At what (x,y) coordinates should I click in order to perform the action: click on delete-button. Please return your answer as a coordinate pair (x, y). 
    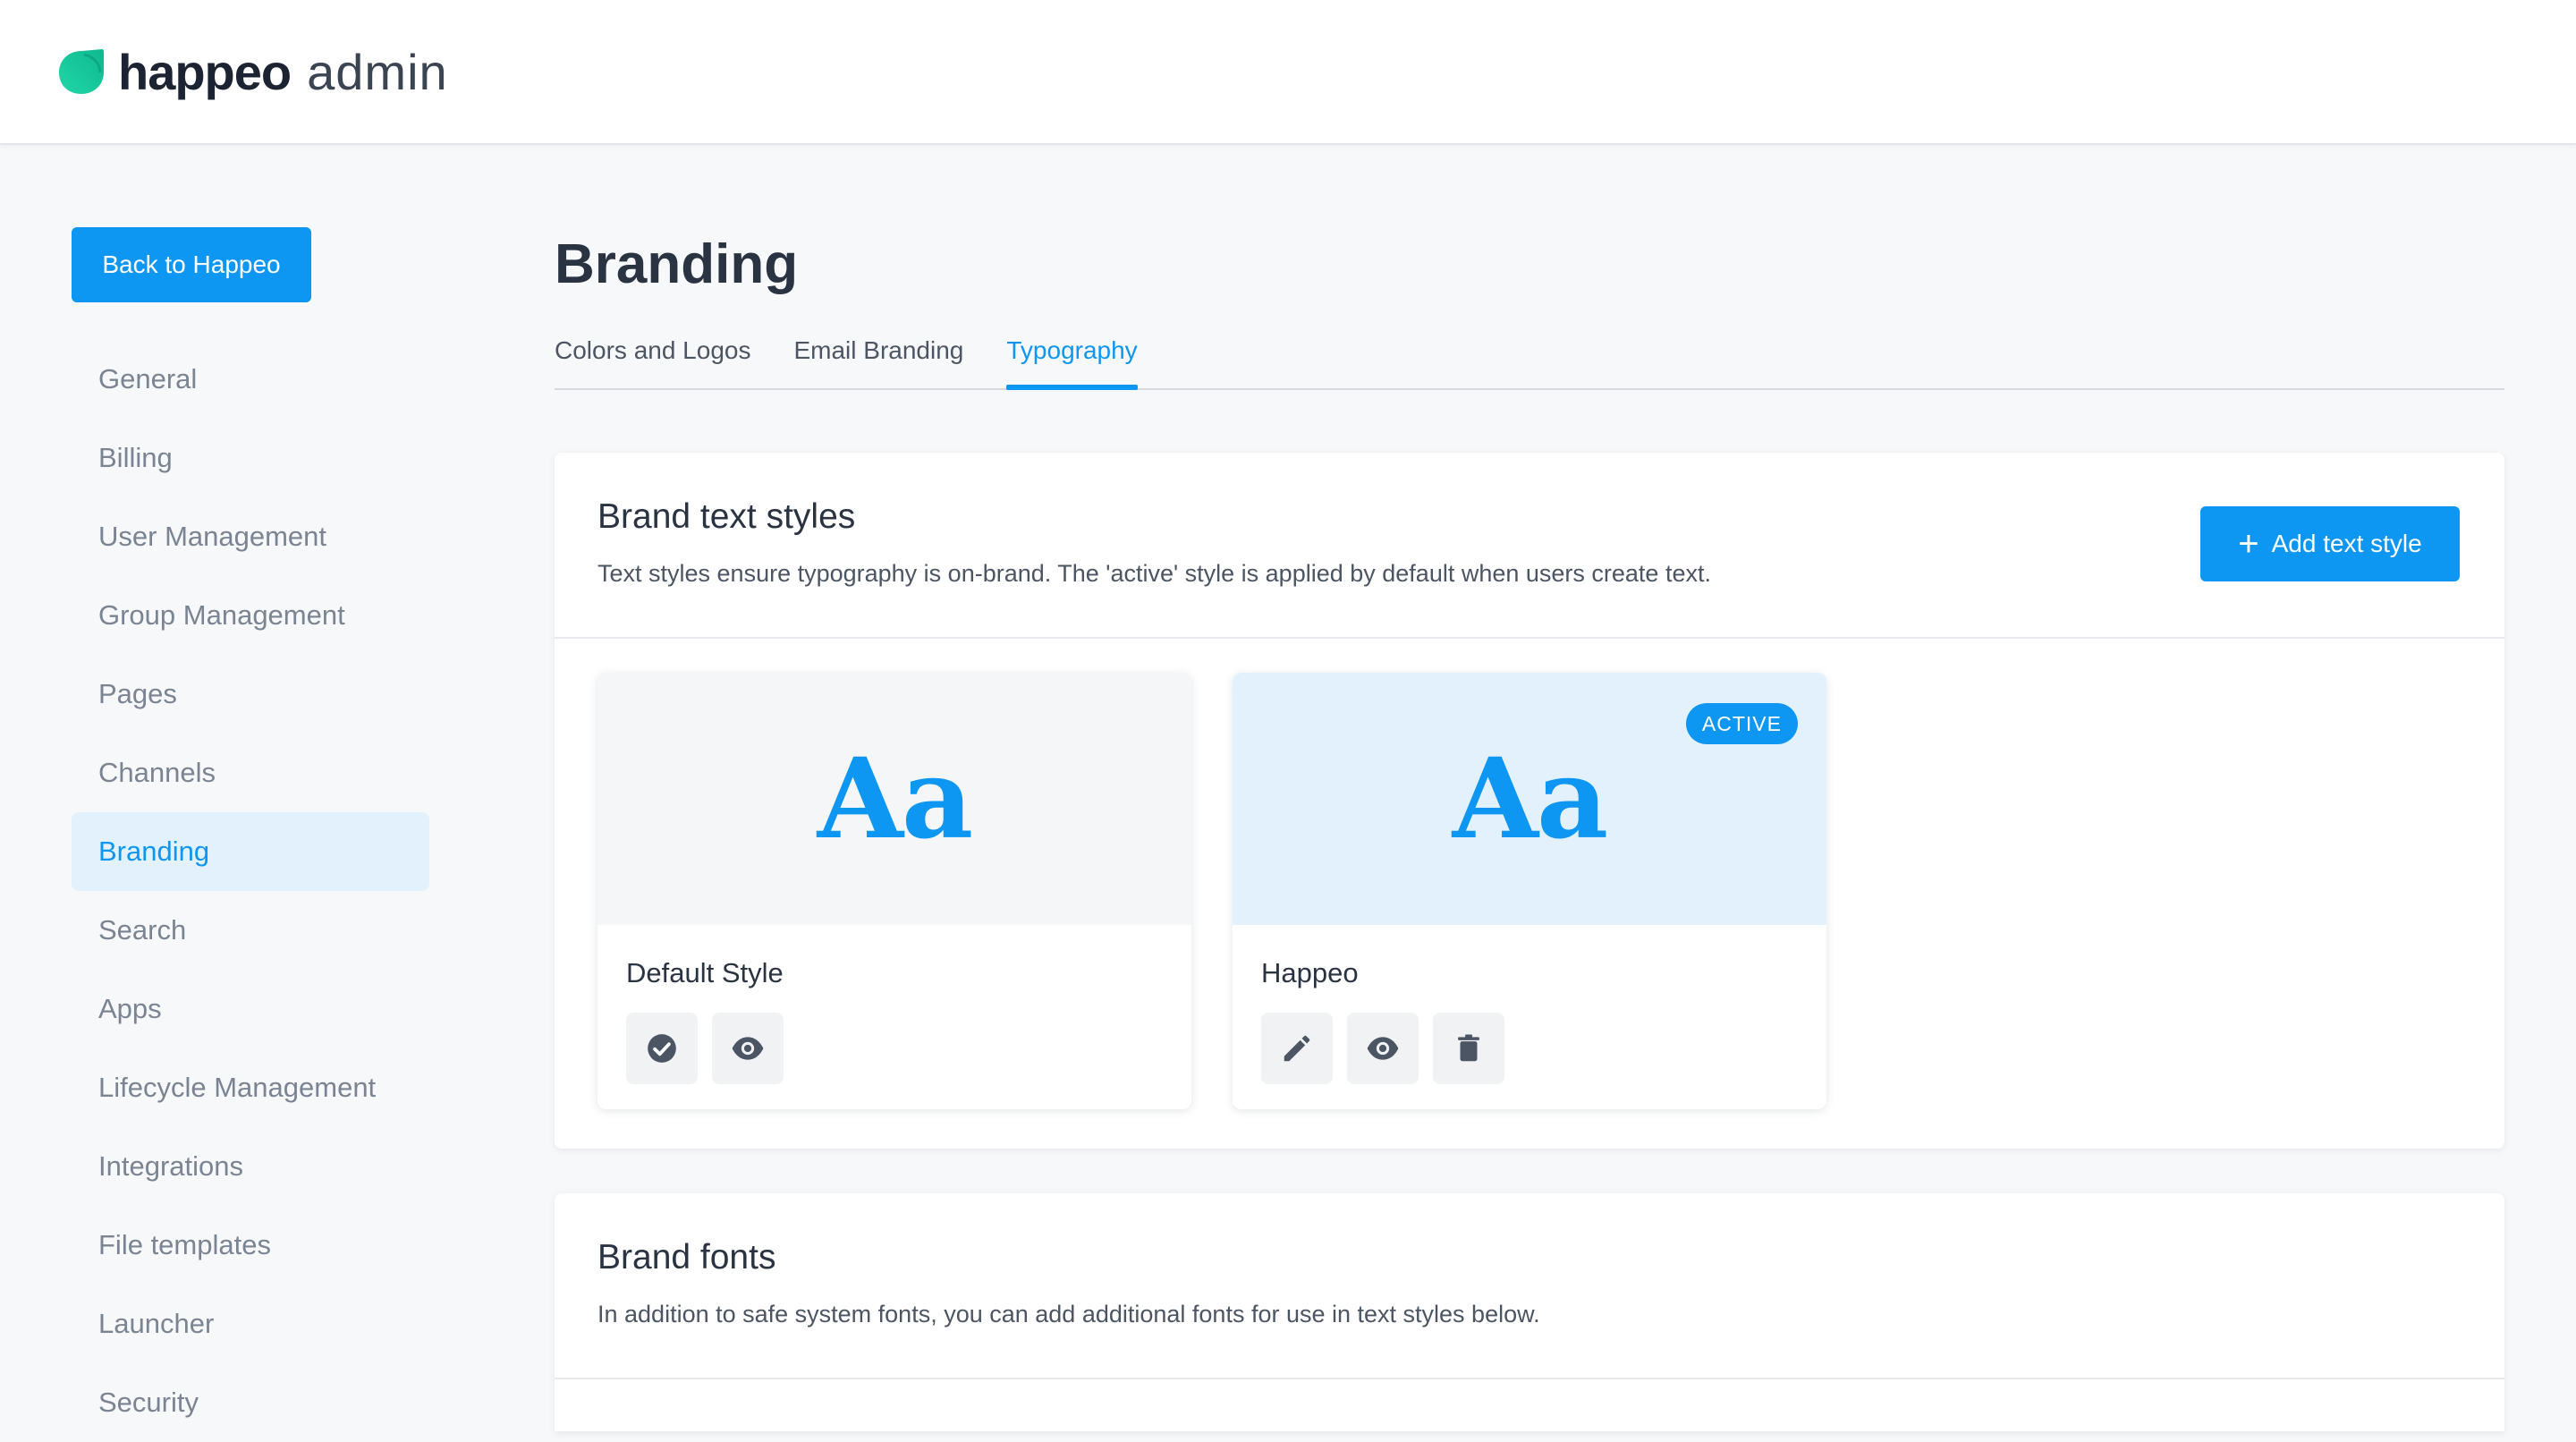
    Looking at the image, I should click on (1468, 1048).